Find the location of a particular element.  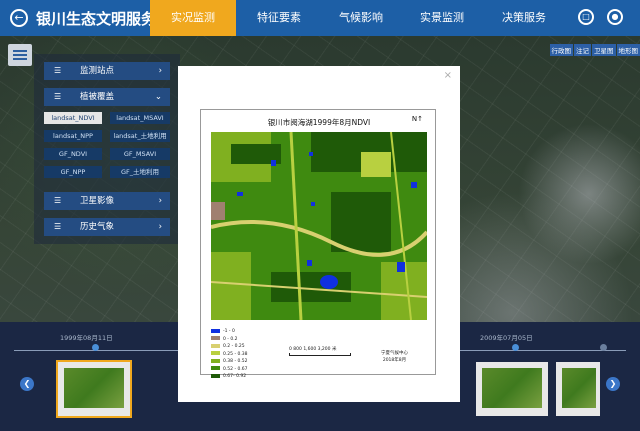

legend-item: 0.25 - 0.38 is located at coordinates (229, 355).